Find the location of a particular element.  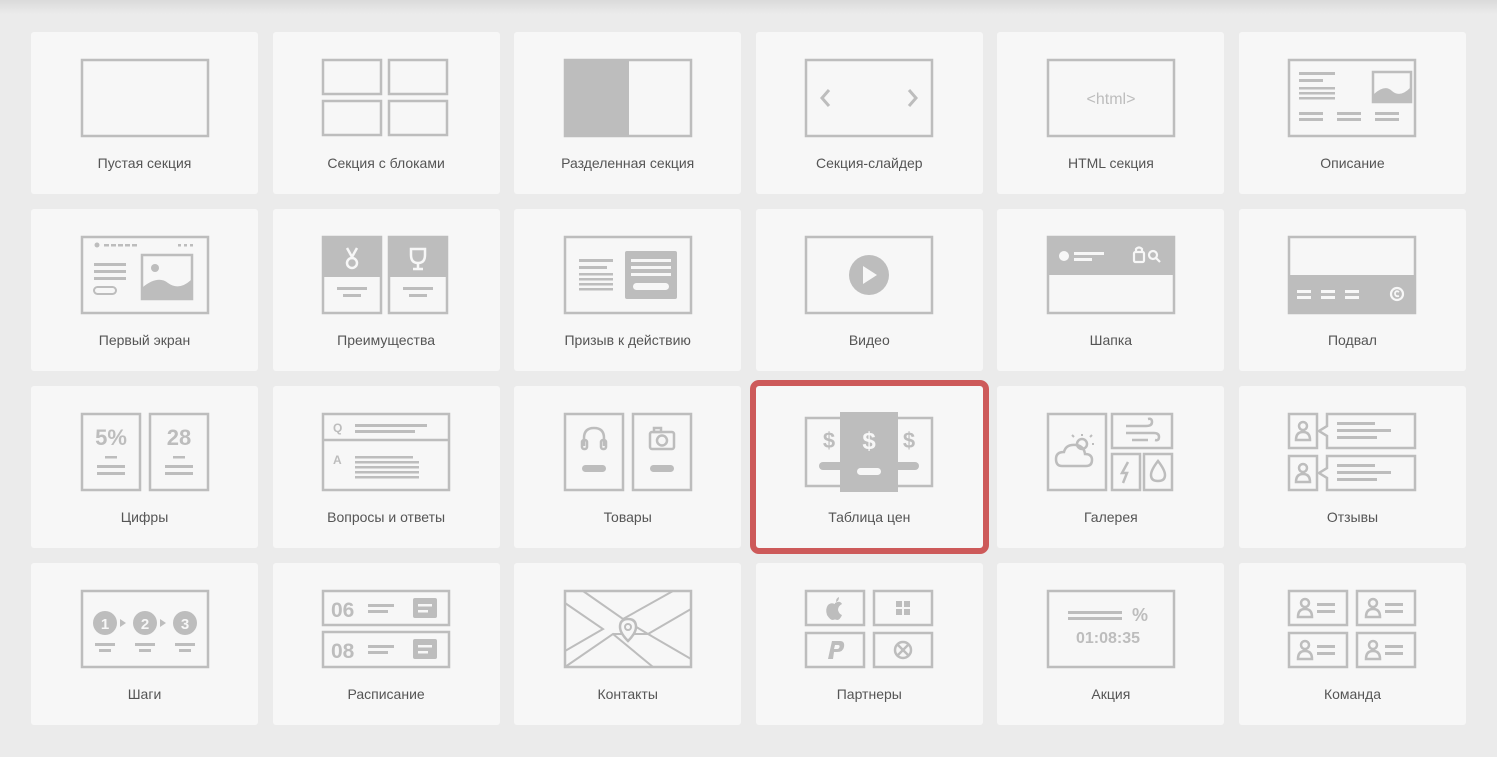

tile-label: Разделенная секция is located at coordinates (628, 163).